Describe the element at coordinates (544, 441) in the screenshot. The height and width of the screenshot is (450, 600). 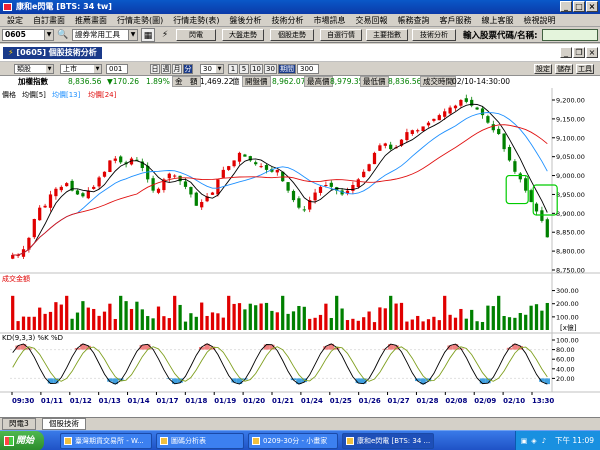
I see `volume-icon: ♪` at that location.